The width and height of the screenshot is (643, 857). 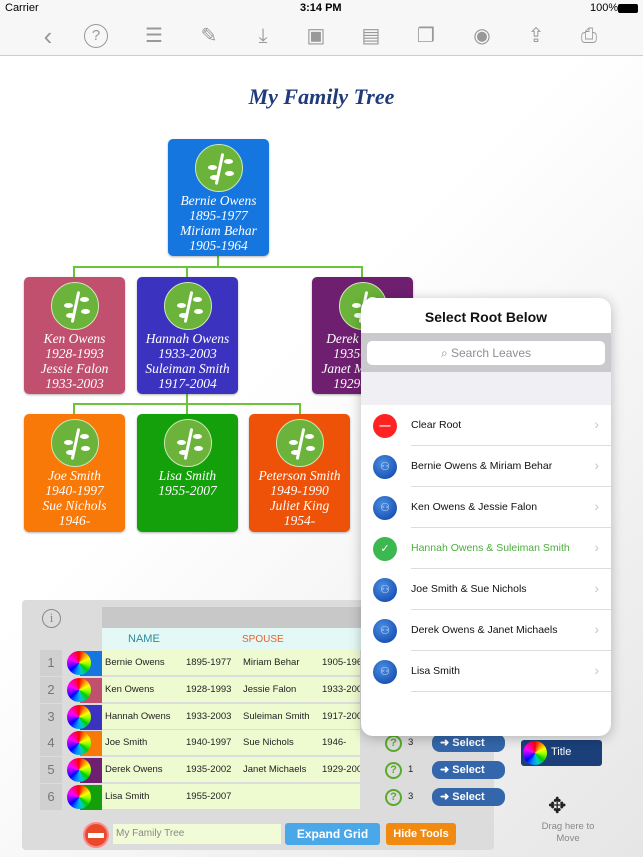 I want to click on clock: 3:14 PM, so click(x=321, y=8).